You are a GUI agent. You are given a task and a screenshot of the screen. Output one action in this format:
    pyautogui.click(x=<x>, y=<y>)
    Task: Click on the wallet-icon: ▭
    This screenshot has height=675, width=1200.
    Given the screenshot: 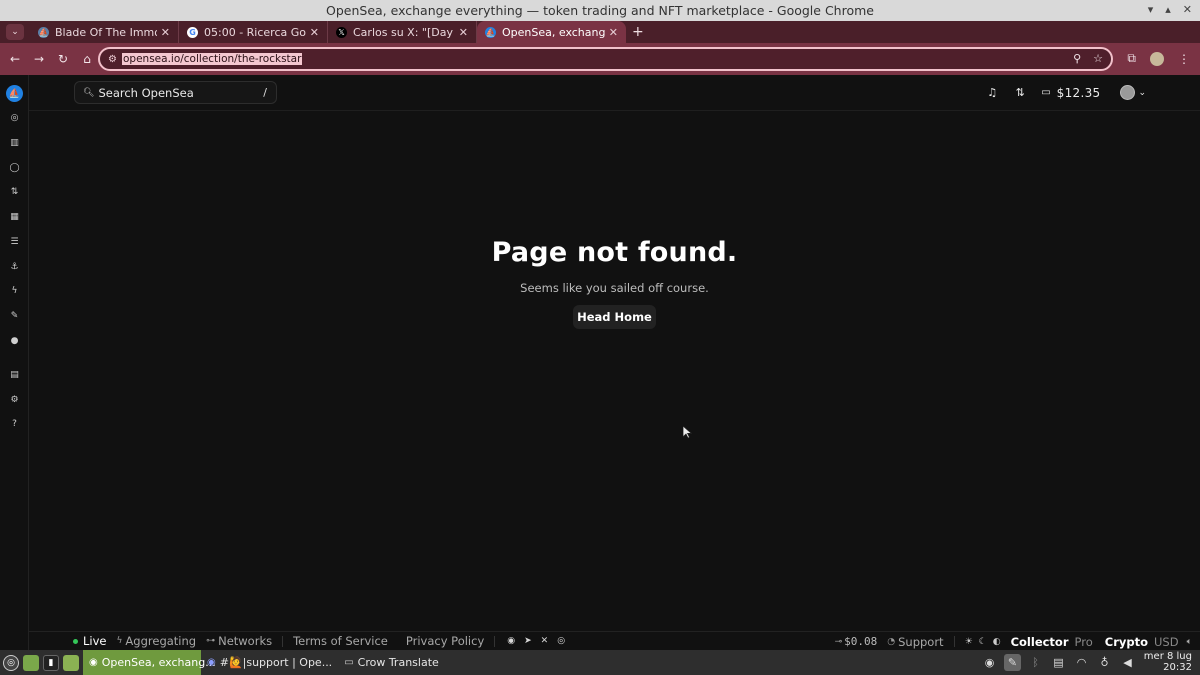 What is the action you would take?
    pyautogui.click(x=1045, y=92)
    